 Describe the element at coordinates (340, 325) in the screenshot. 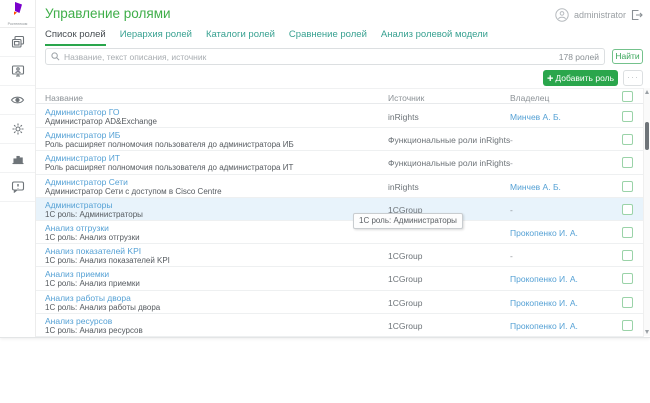

I see `table-row: Анализ ресурсов 1С роль` at that location.